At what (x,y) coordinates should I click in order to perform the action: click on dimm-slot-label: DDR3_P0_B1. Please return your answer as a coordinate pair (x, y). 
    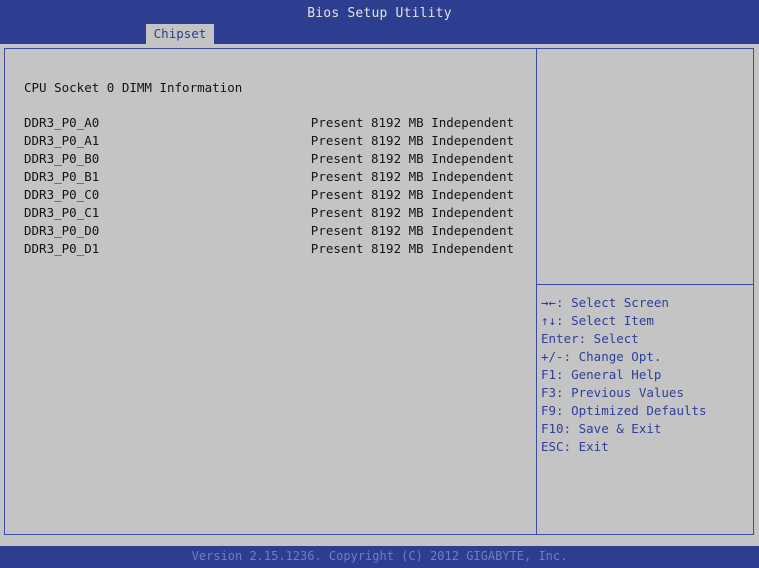
    Looking at the image, I should click on (62, 176).